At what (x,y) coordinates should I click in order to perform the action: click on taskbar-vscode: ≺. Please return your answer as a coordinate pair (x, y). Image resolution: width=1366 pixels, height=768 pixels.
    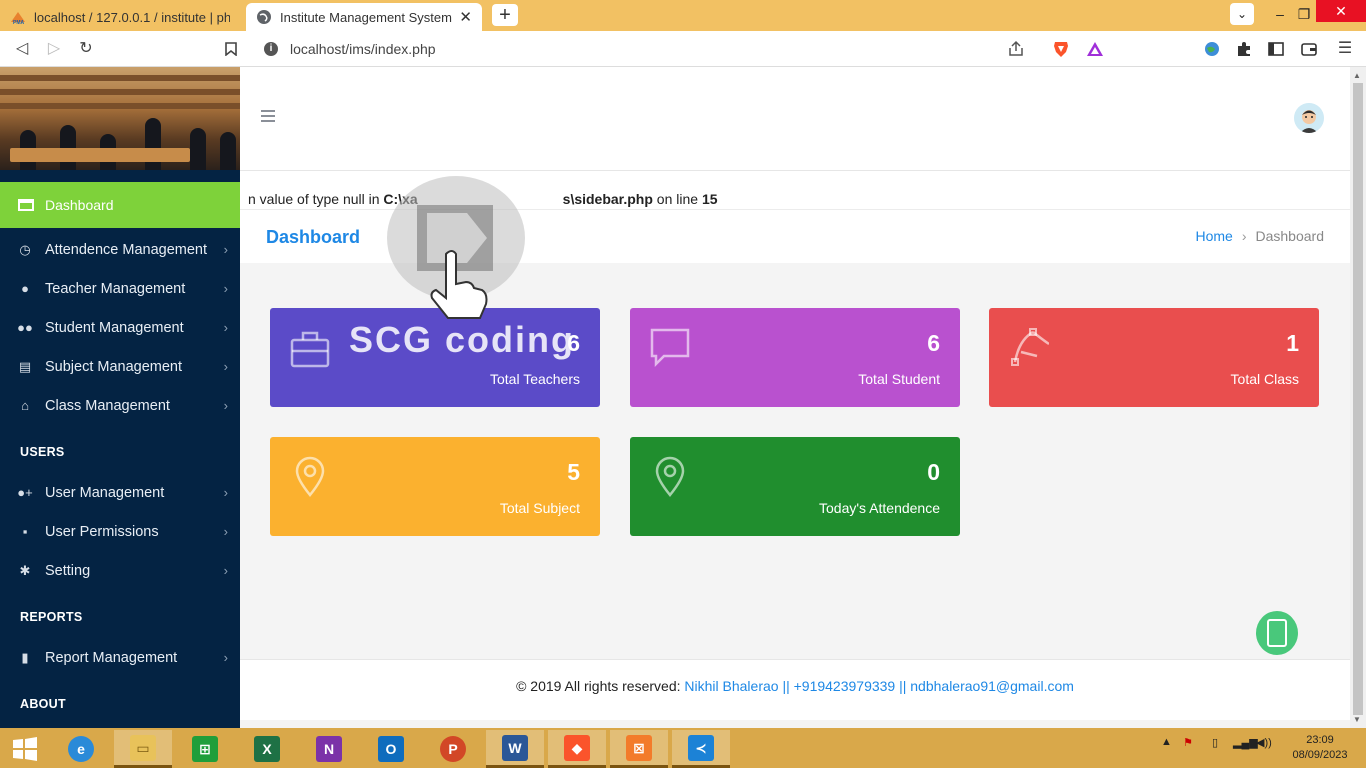
    Looking at the image, I should click on (701, 749).